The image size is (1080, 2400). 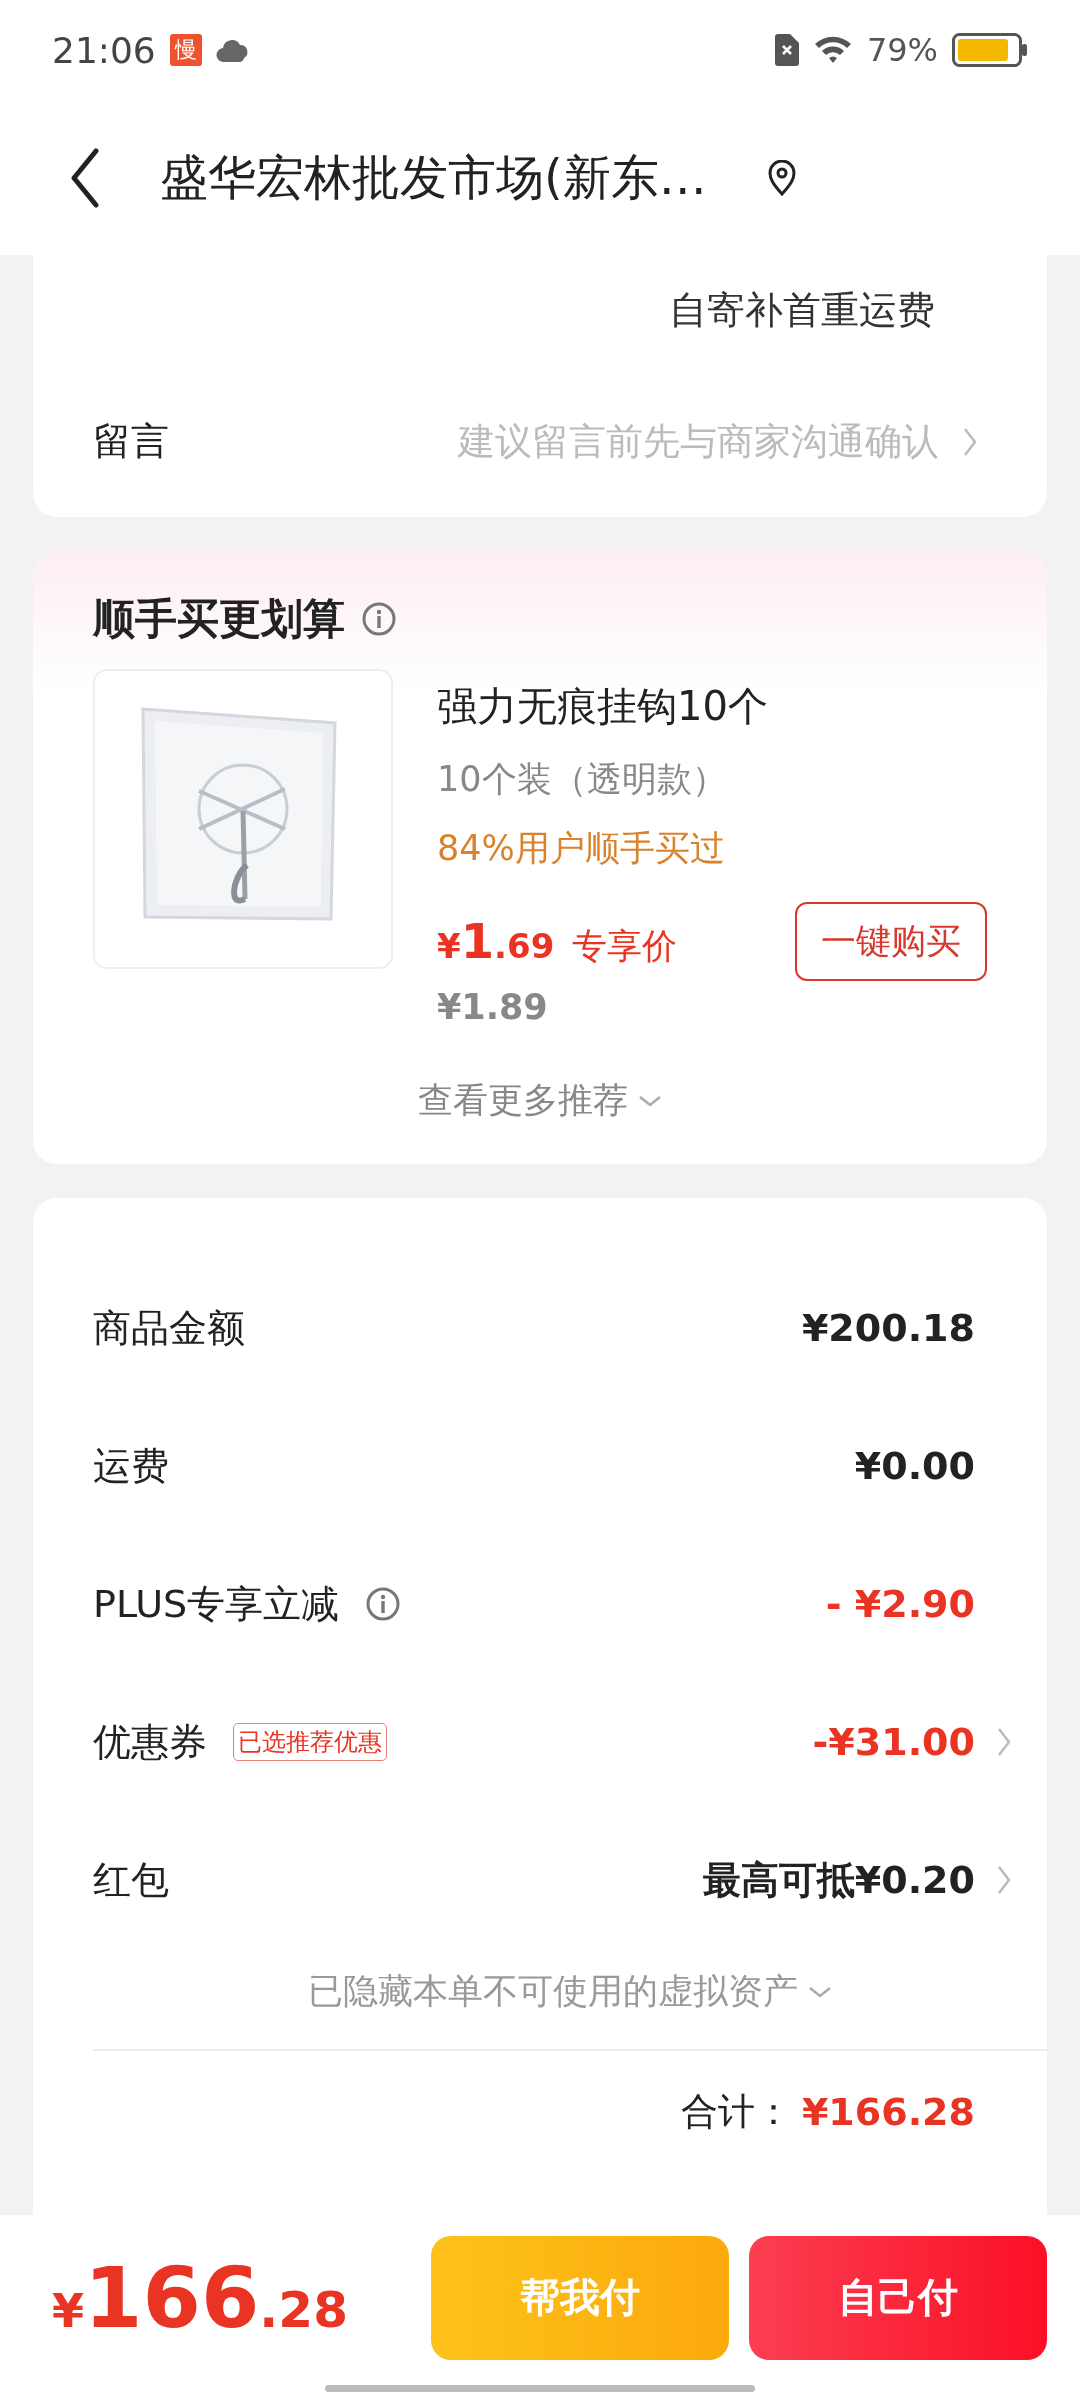 I want to click on coupon-tag: 已选推荐优惠, so click(x=310, y=1742).